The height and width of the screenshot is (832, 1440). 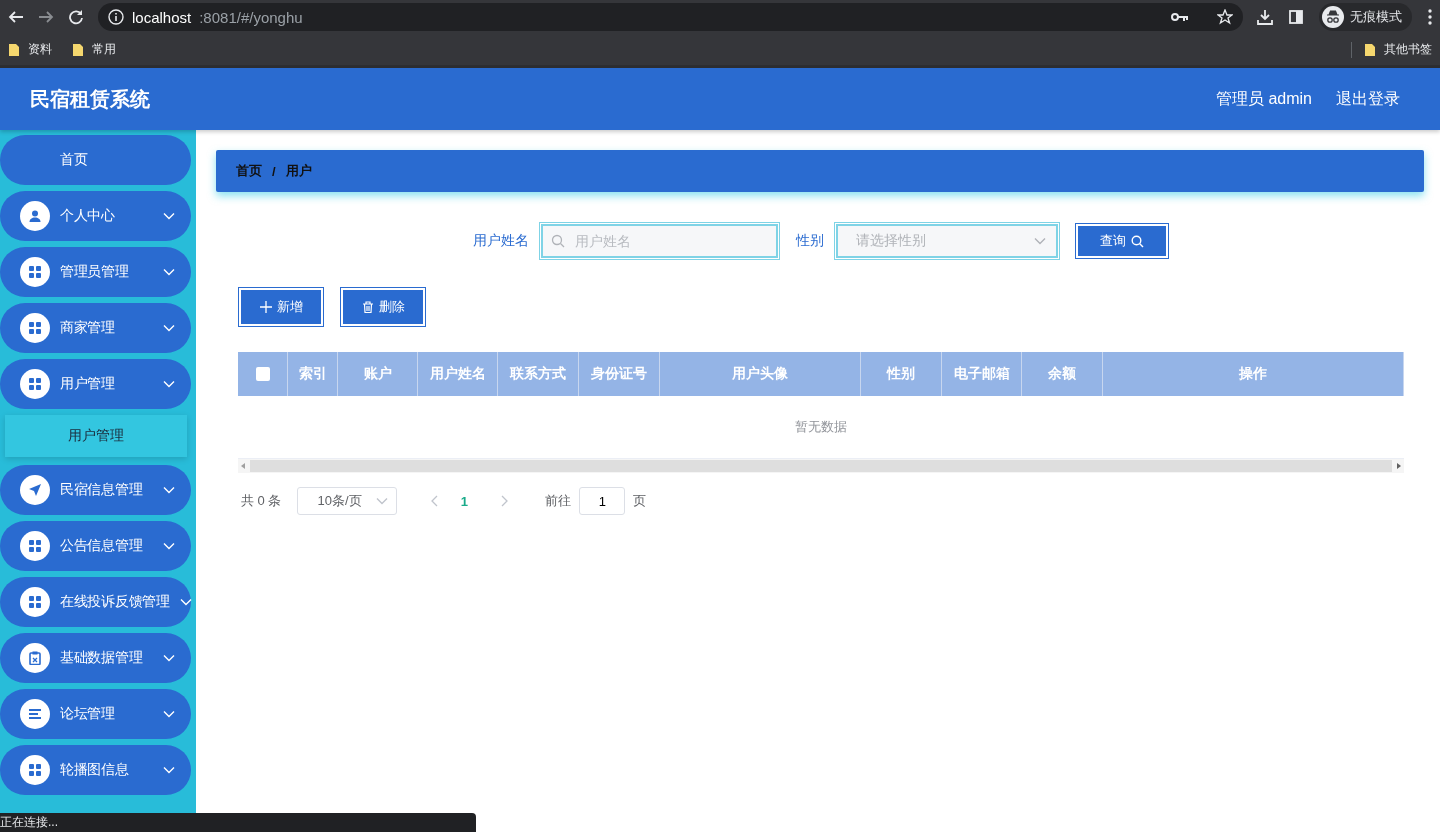 What do you see at coordinates (95, 602) in the screenshot?
I see `menu-item: 在线投诉反馈管理` at bounding box center [95, 602].